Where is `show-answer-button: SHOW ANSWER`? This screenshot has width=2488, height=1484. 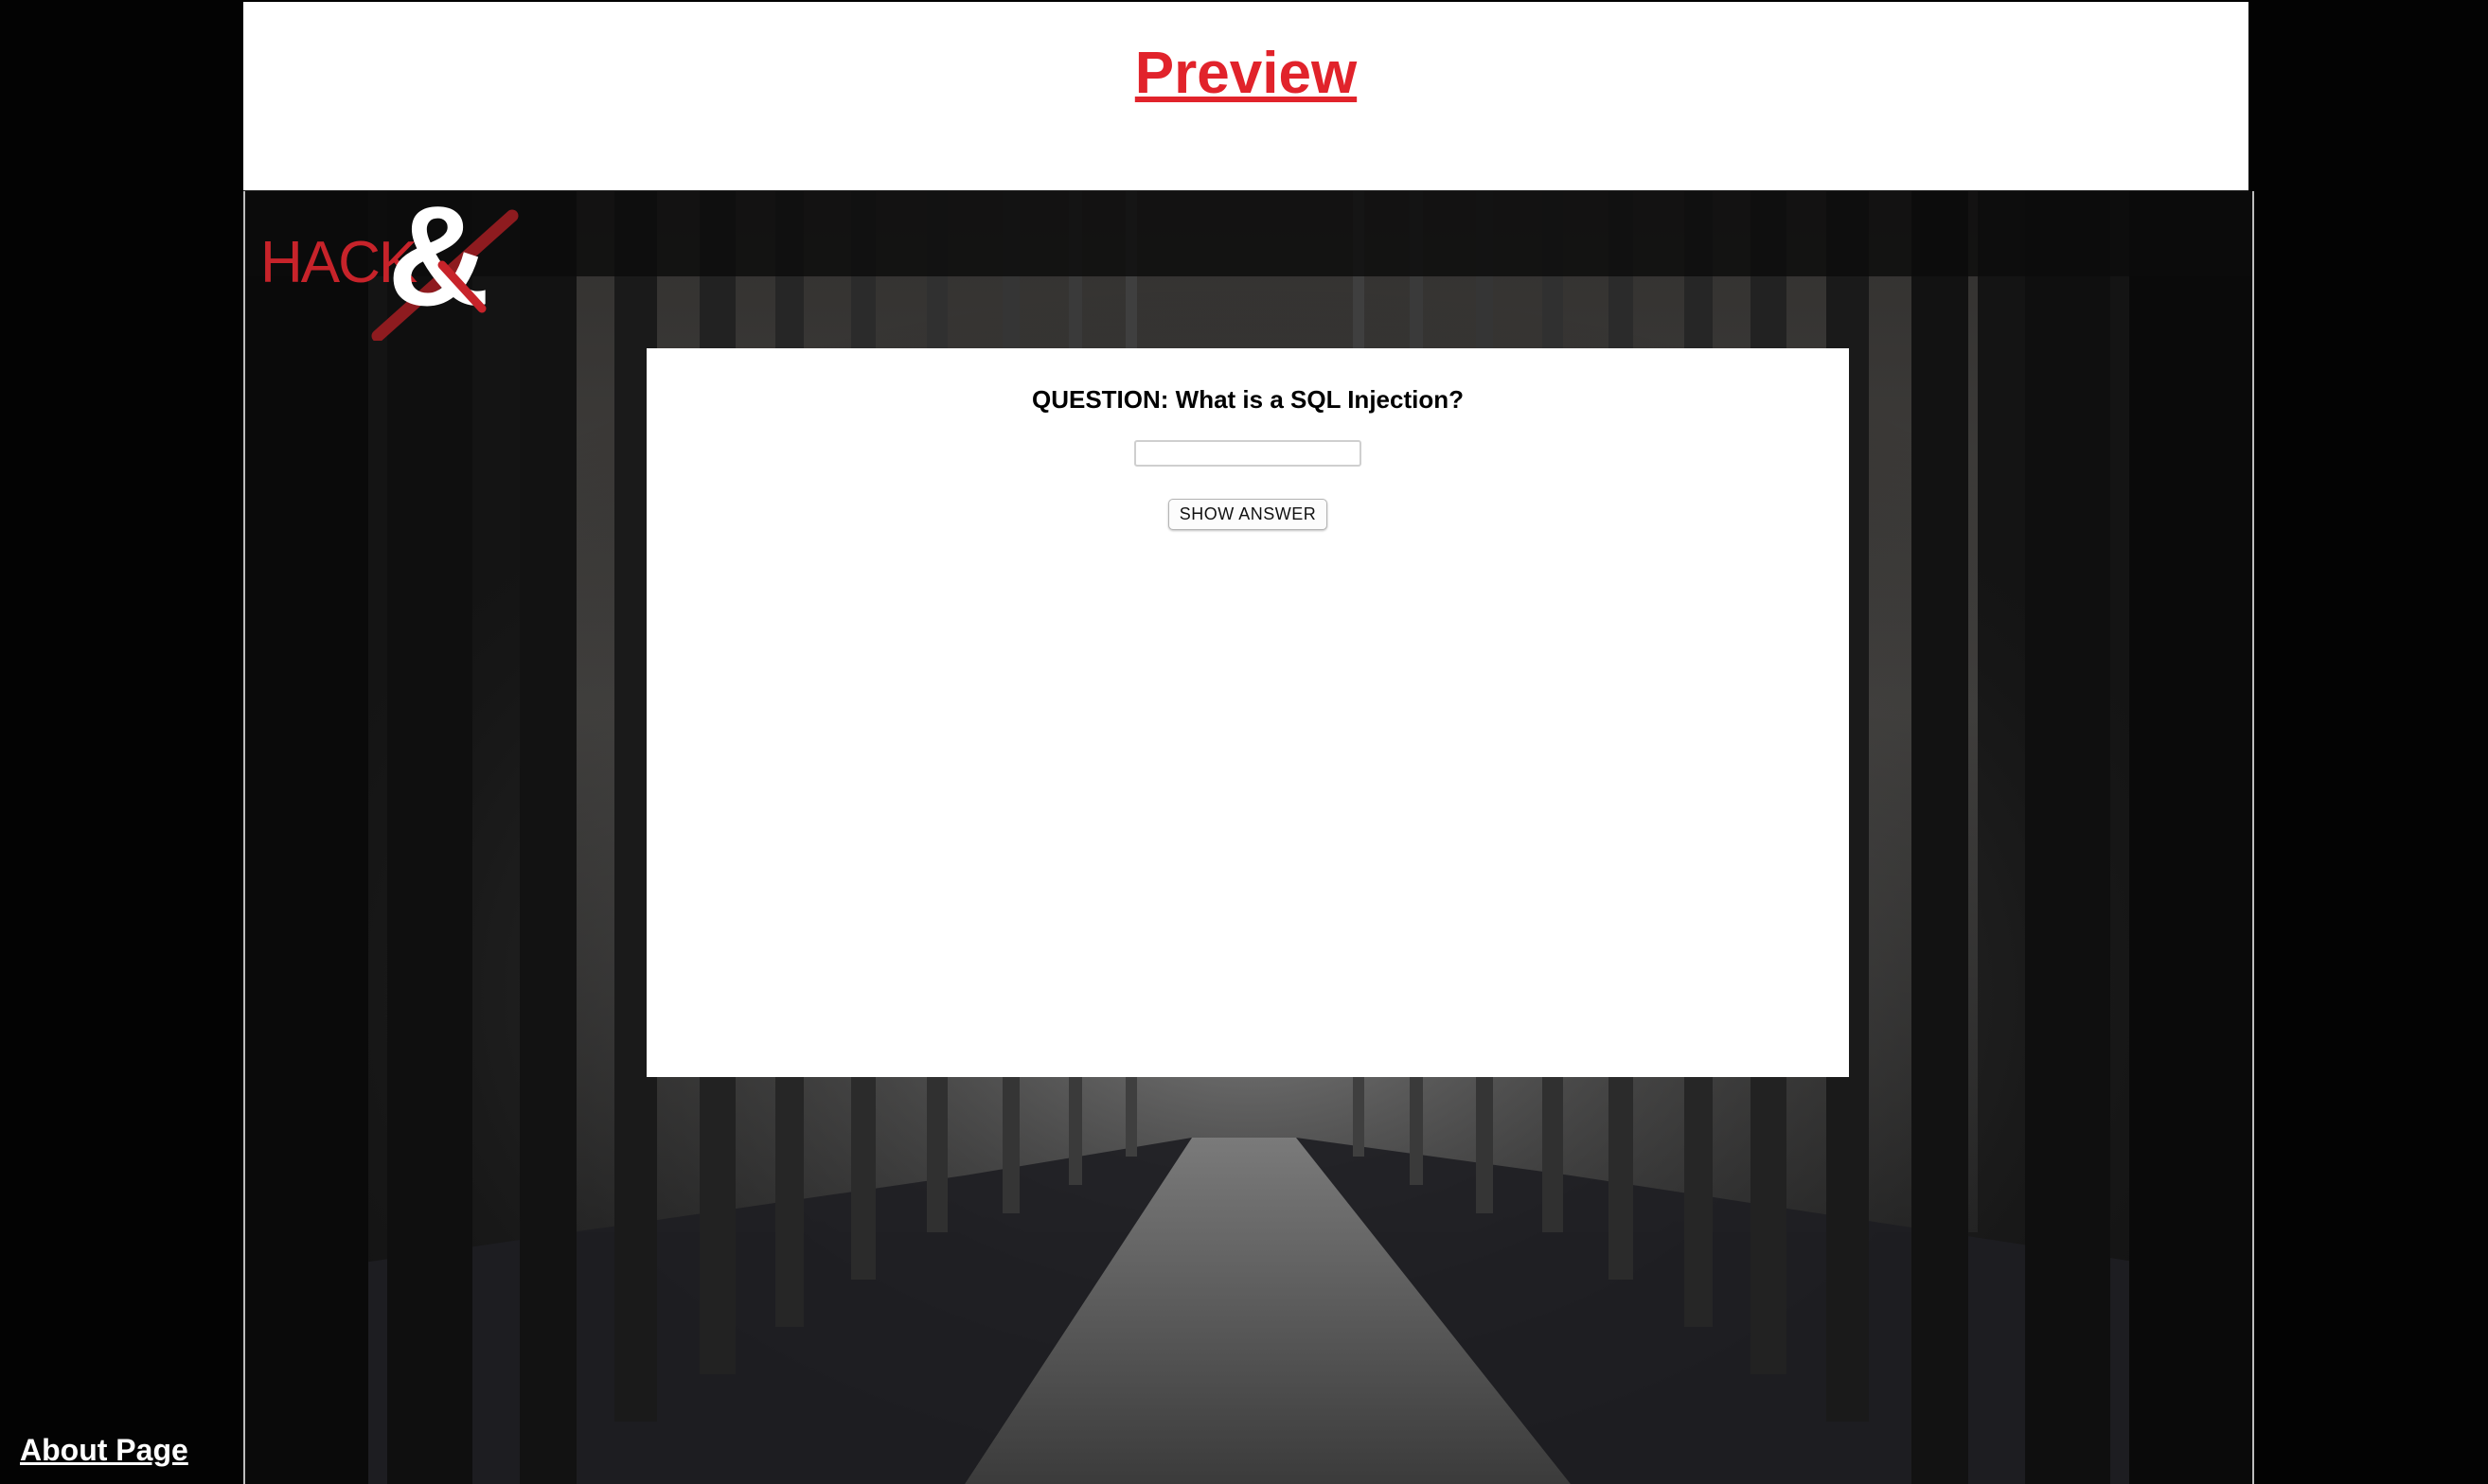
show-answer-button: SHOW ANSWER is located at coordinates (1247, 514).